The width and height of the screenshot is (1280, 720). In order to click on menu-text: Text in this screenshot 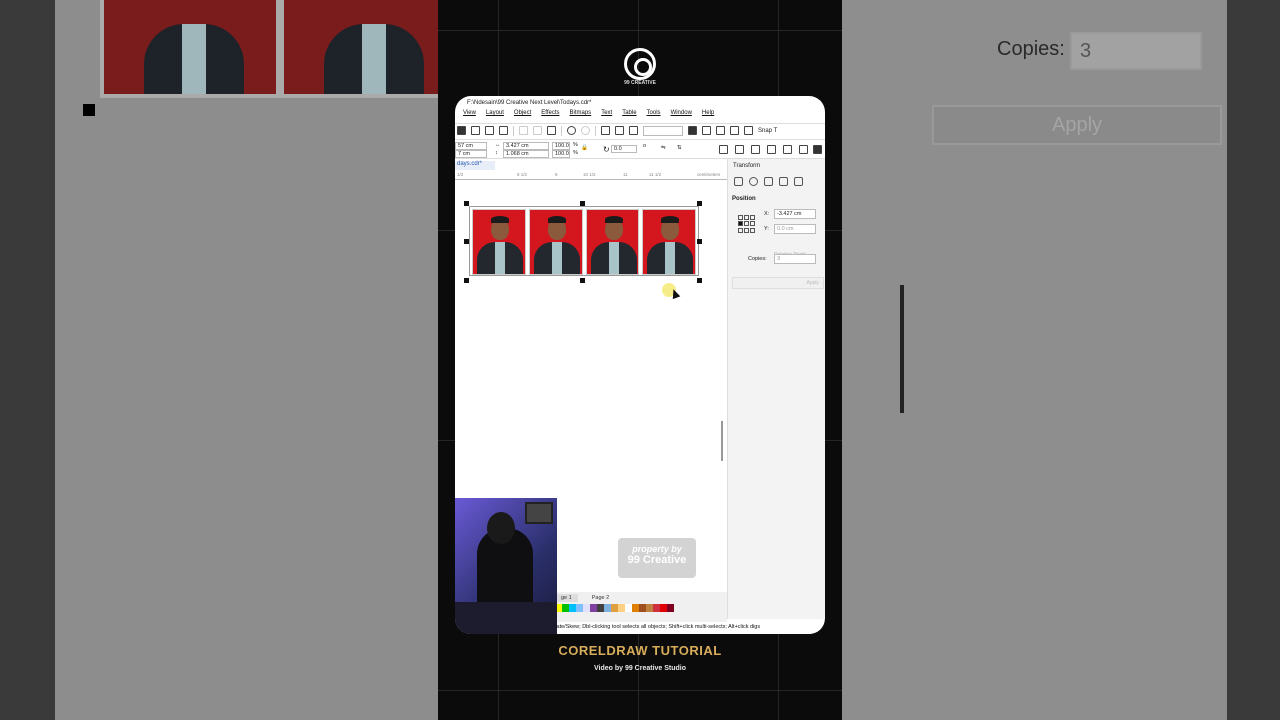, I will do `click(606, 116)`.